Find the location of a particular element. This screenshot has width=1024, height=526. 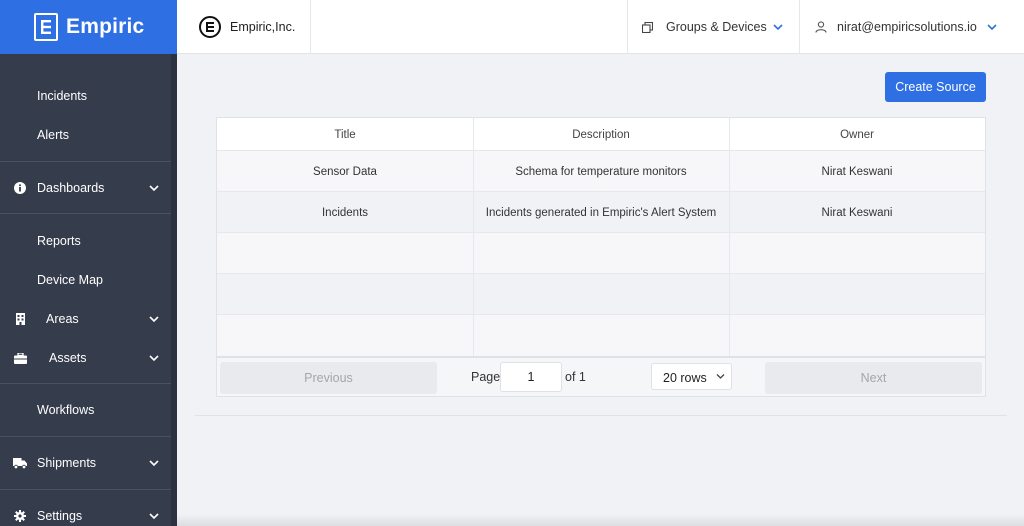

column-header-owner: Owner is located at coordinates (857, 134).